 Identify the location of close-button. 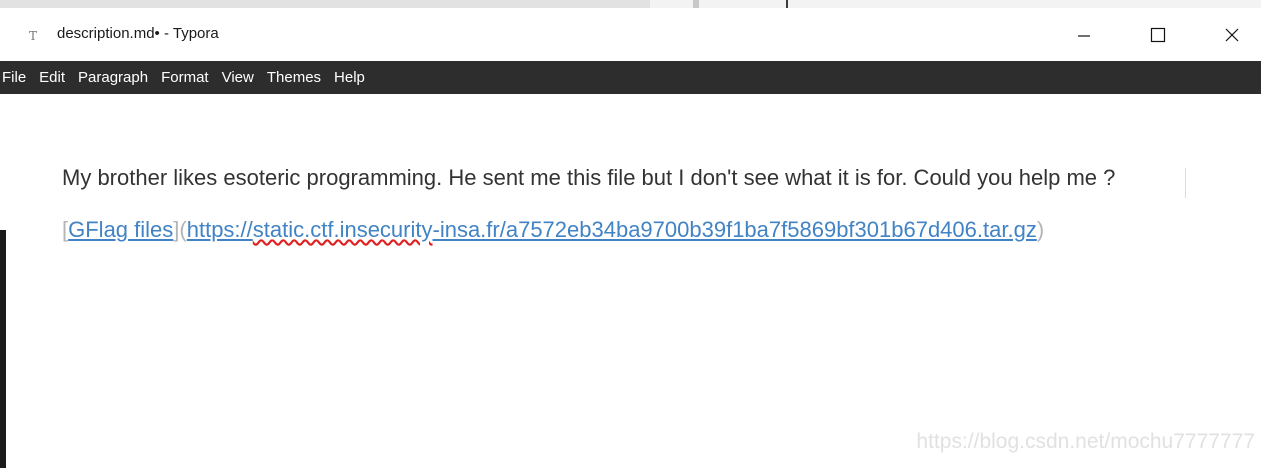
(1231, 34).